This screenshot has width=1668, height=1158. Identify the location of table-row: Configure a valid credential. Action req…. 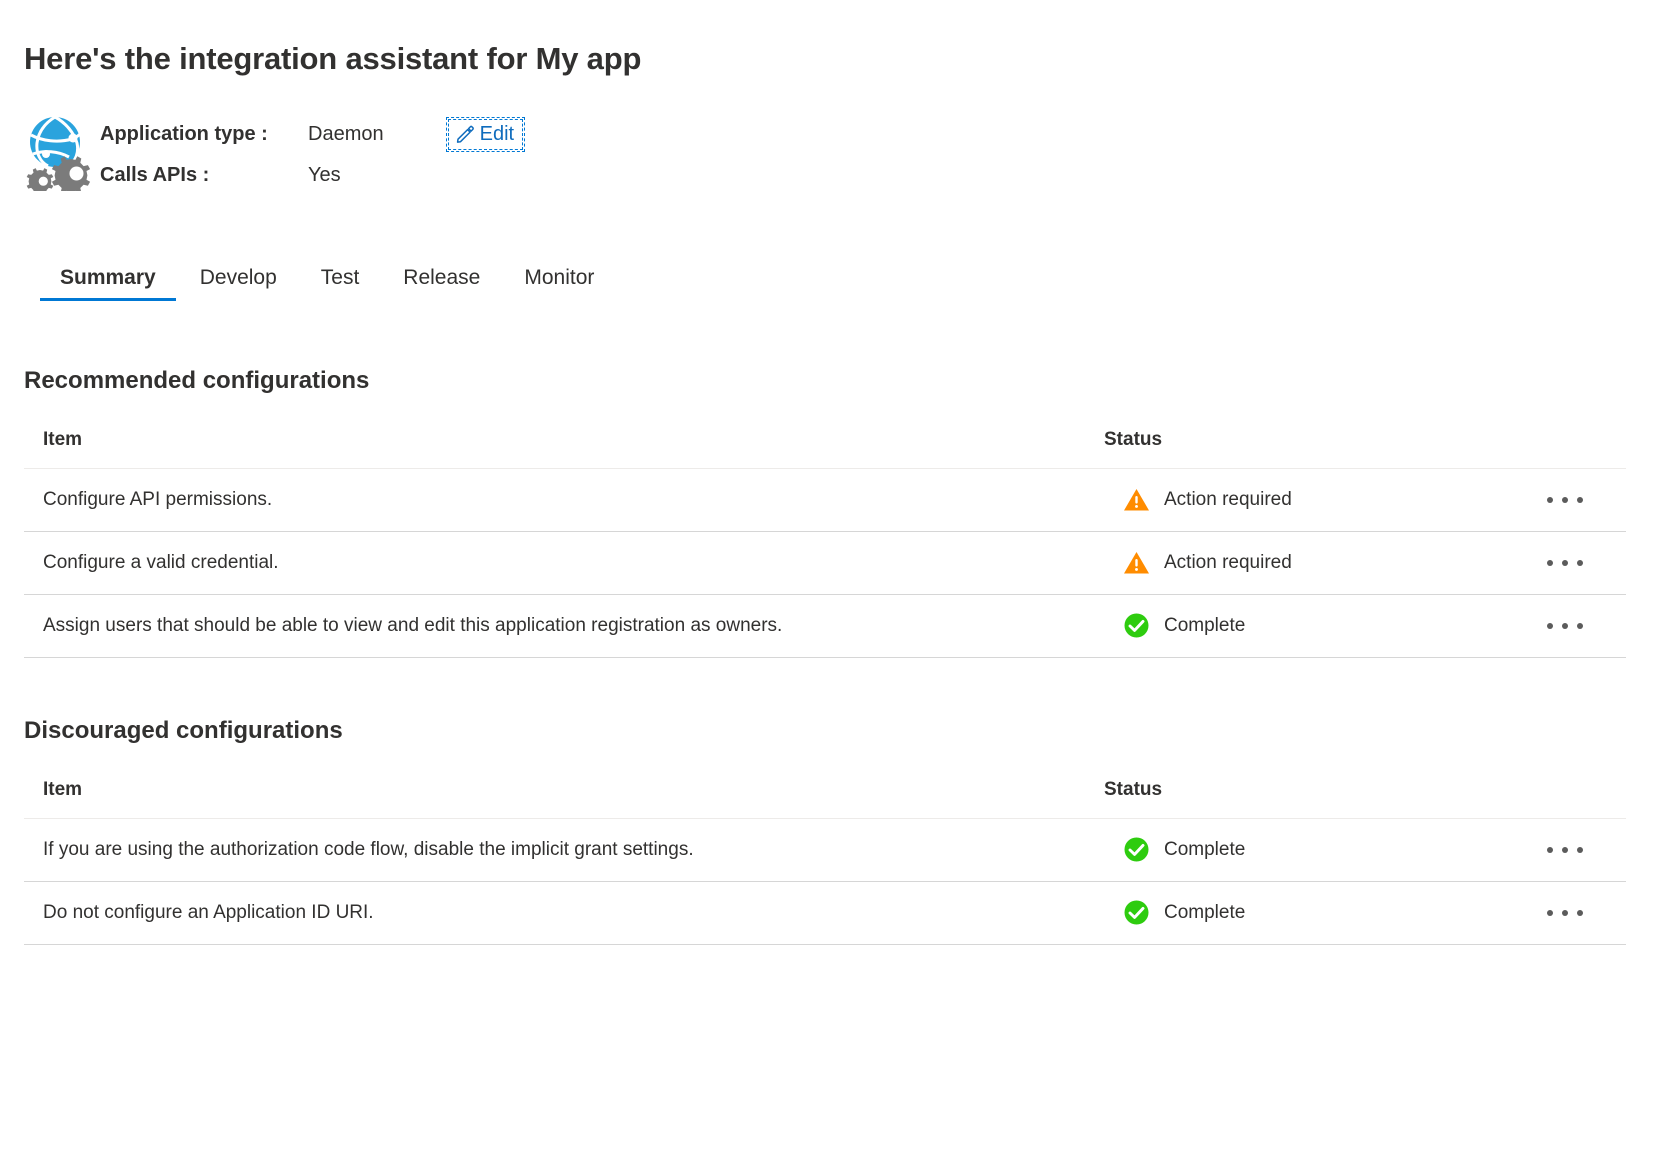
(825, 563).